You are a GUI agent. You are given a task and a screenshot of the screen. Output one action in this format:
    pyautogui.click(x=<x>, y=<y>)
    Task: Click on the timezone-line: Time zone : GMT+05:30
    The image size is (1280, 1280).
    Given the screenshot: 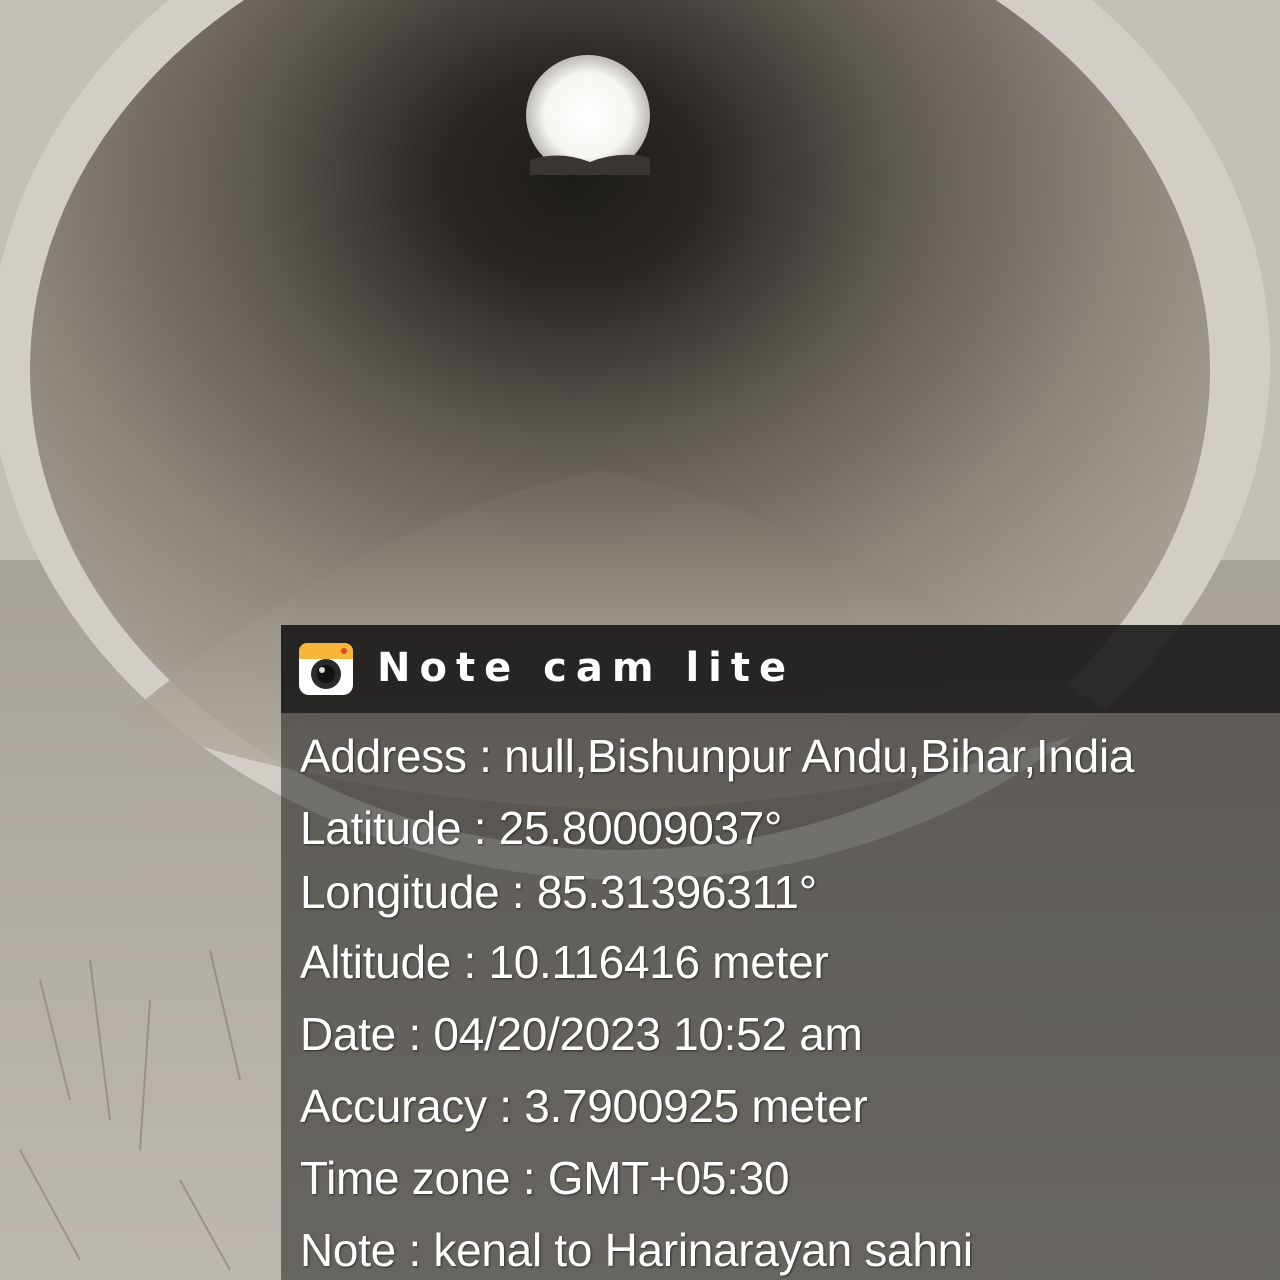 What is the action you would take?
    pyautogui.click(x=545, y=1178)
    